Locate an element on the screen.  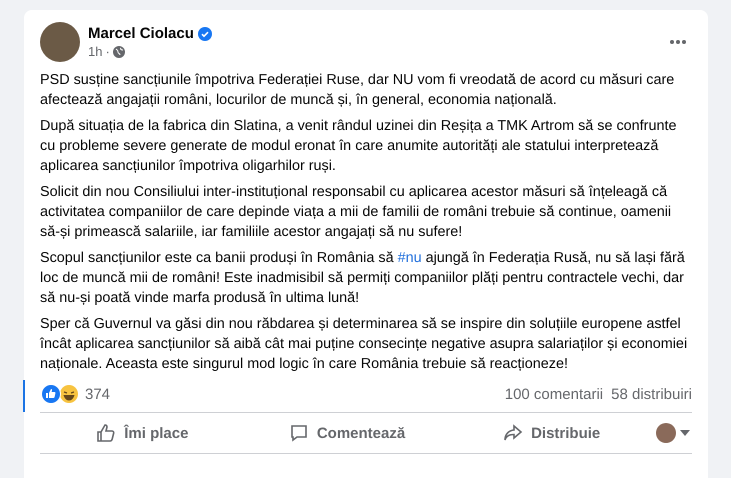
reaction-count: 374 is located at coordinates (97, 394).